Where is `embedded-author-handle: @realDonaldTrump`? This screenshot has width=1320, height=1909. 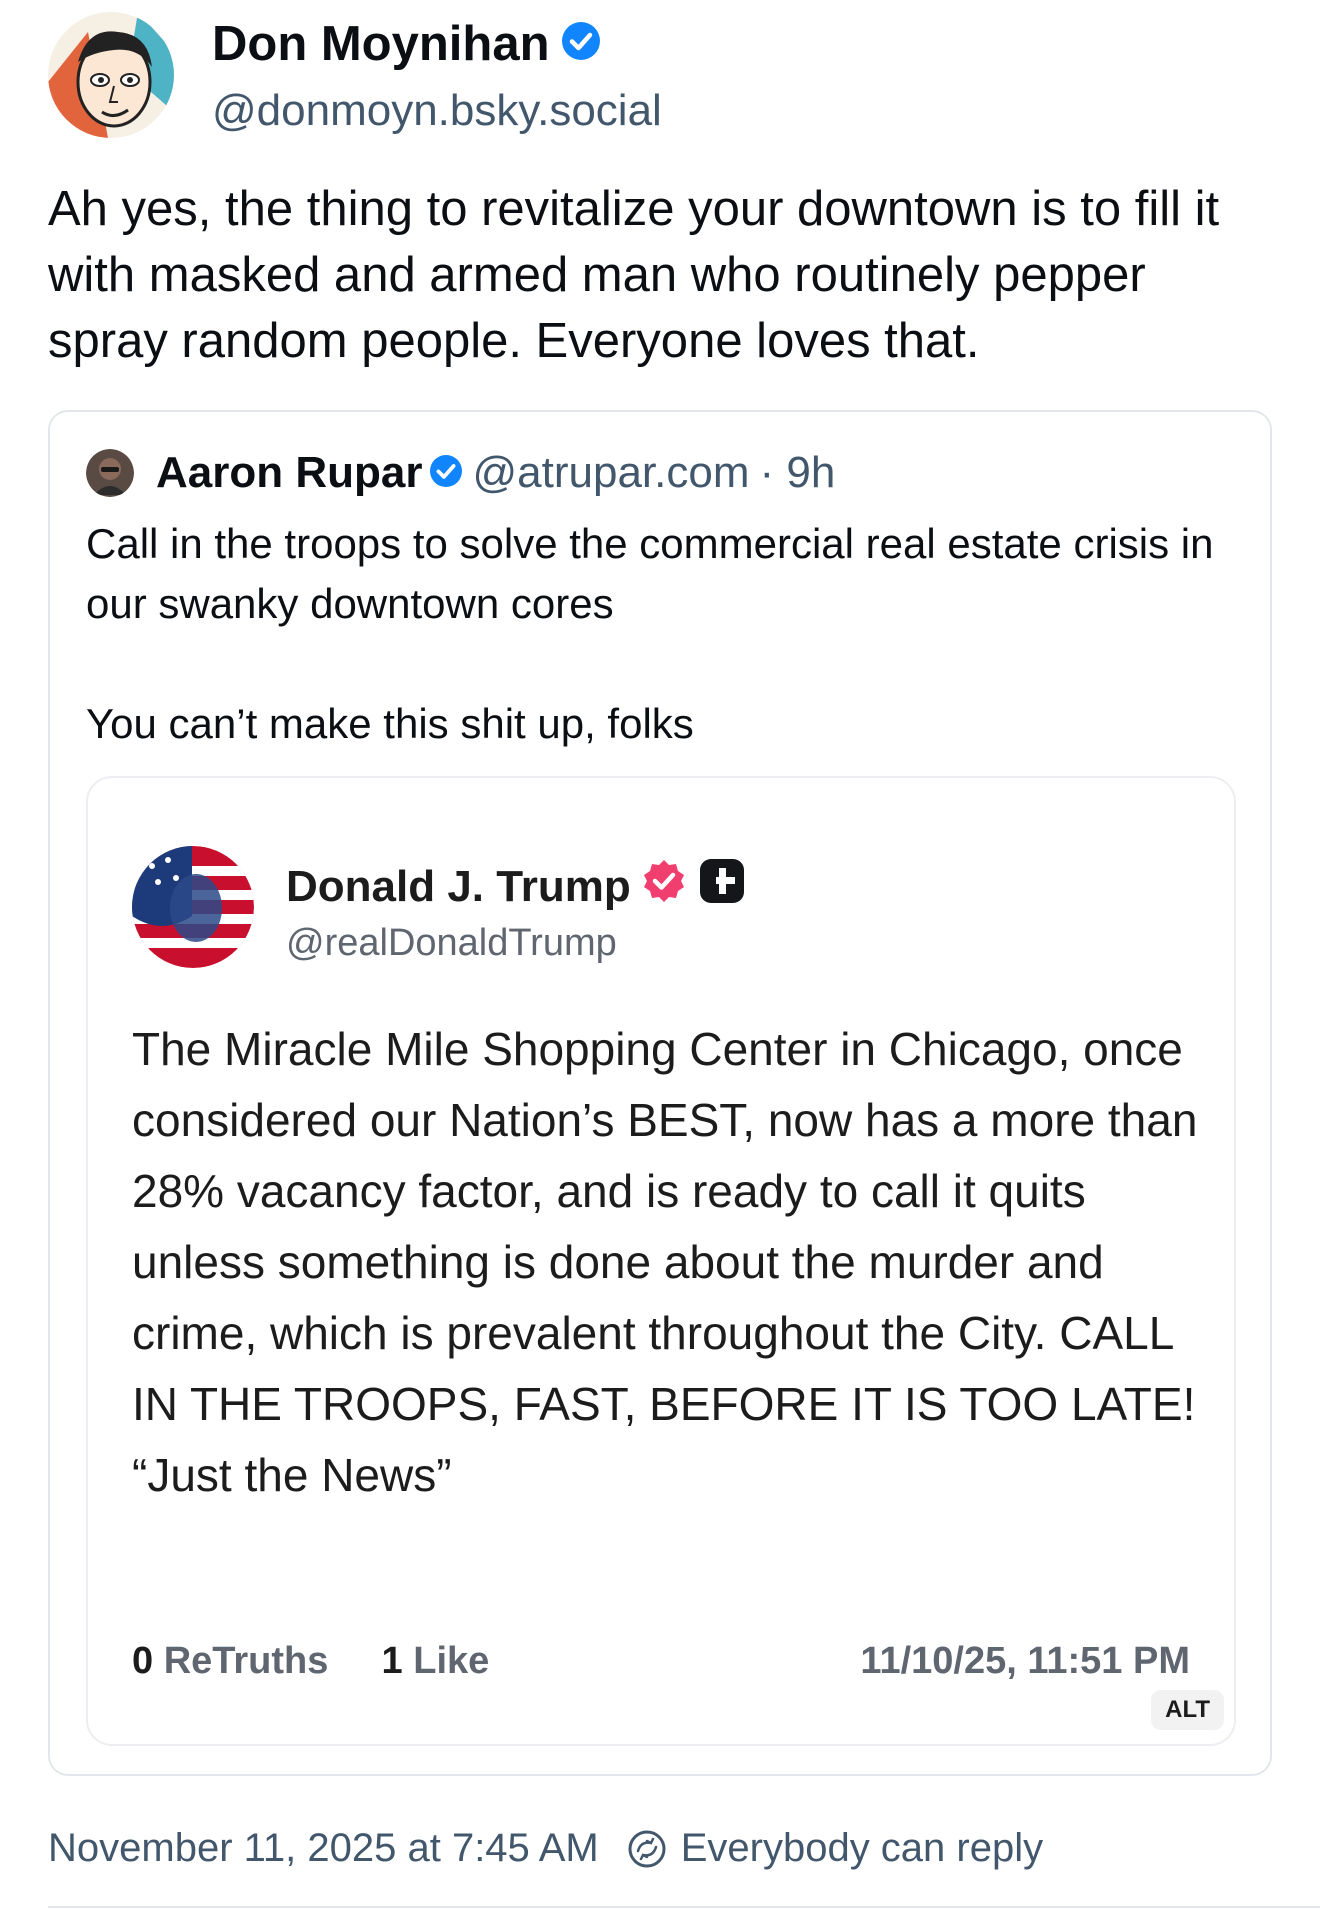 embedded-author-handle: @realDonaldTrump is located at coordinates (451, 943).